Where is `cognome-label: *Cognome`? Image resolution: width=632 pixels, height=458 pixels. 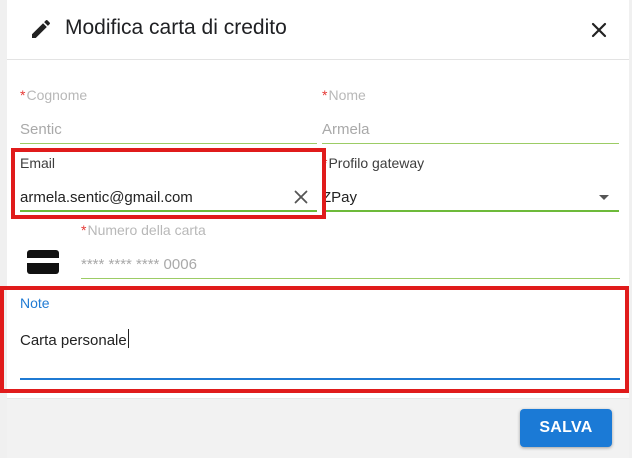 cognome-label: *Cognome is located at coordinates (54, 95).